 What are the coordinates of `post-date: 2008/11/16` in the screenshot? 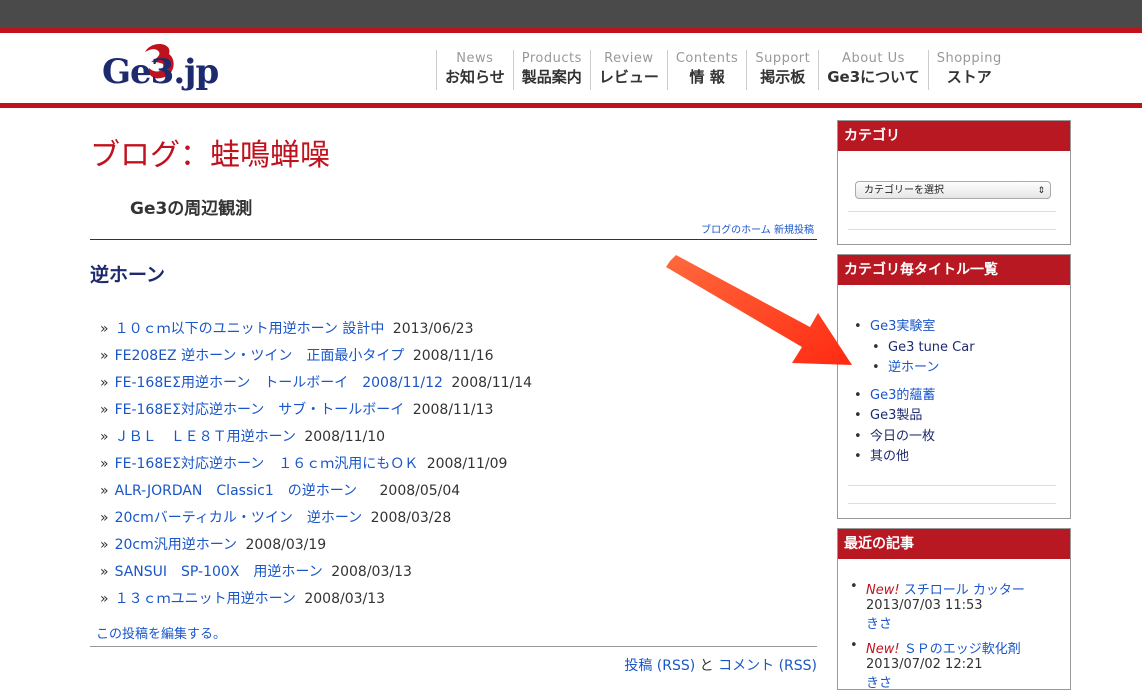 It's located at (453, 356).